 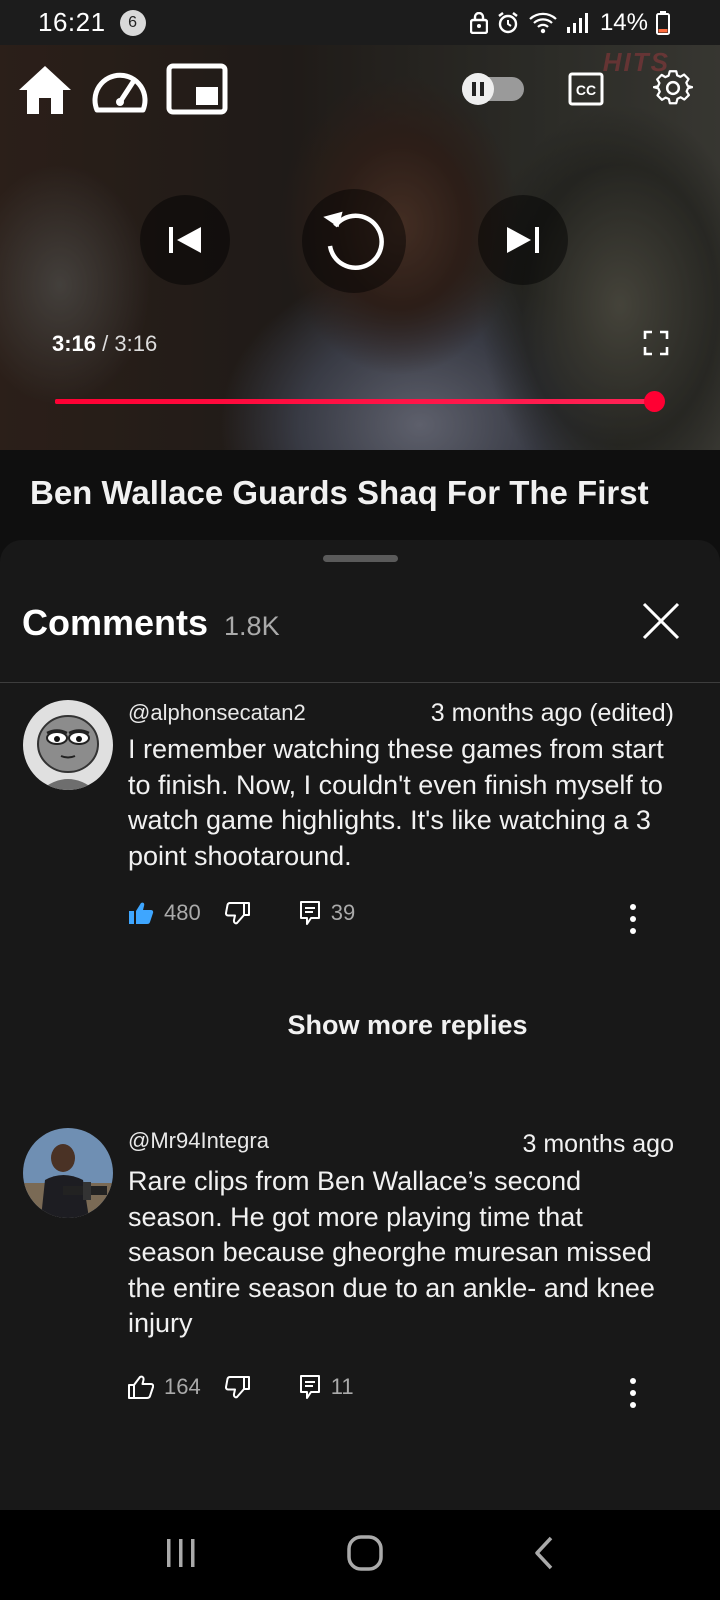 I want to click on previous-button, so click(x=185, y=240).